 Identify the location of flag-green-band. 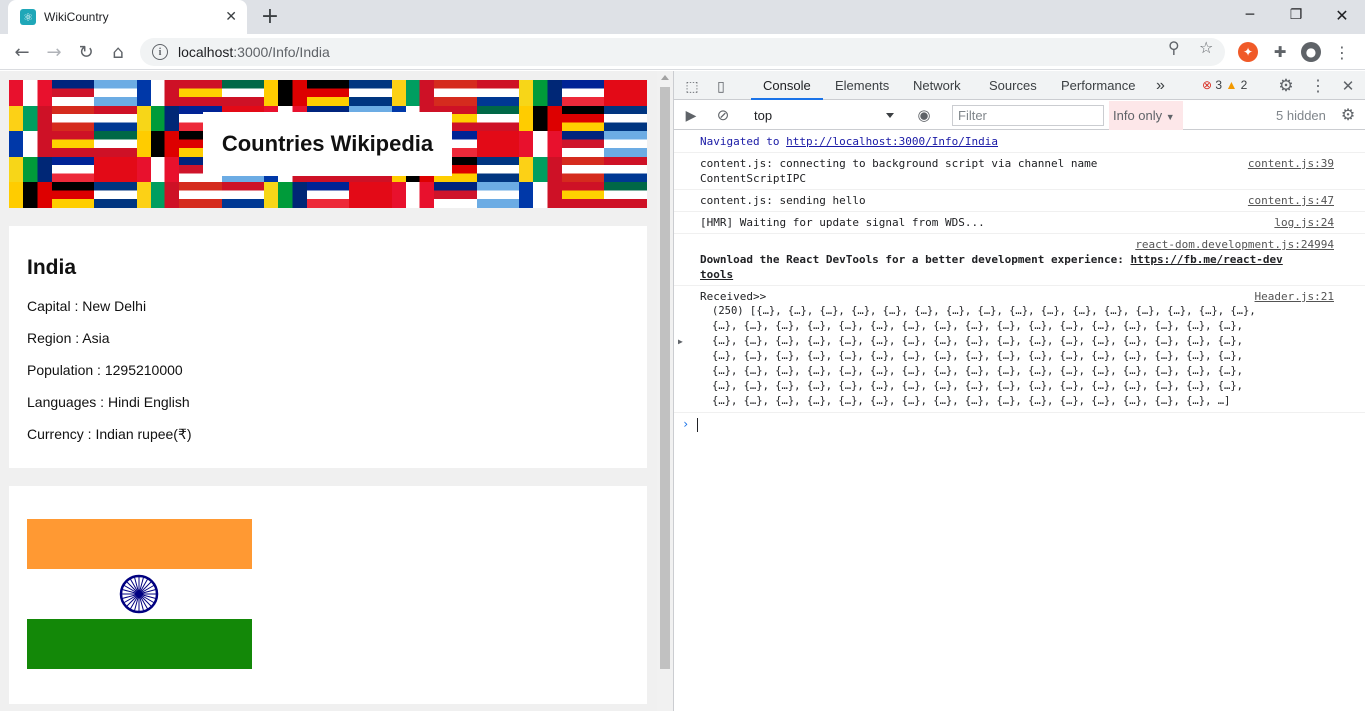
(139, 644).